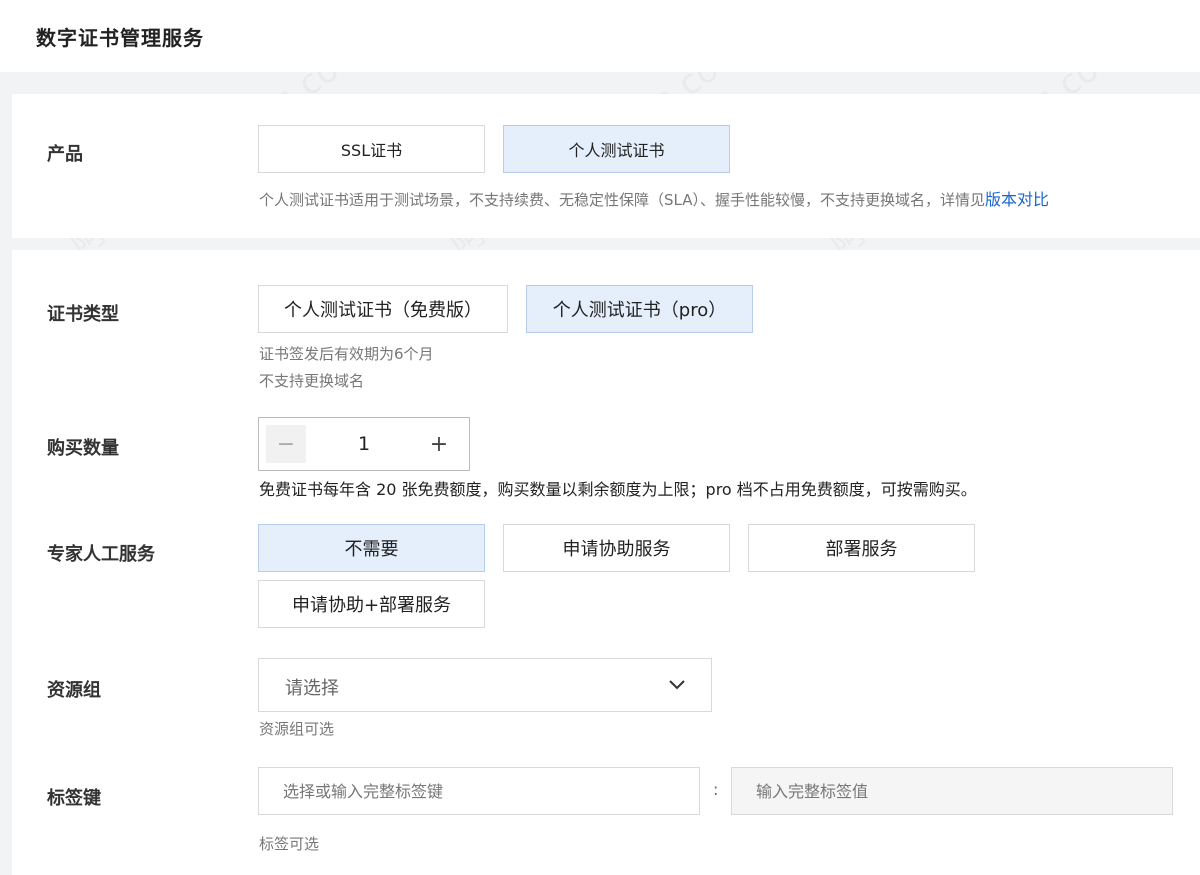 This screenshot has height=875, width=1200. Describe the element at coordinates (479, 791) in the screenshot. I see `tag-key-input` at that location.